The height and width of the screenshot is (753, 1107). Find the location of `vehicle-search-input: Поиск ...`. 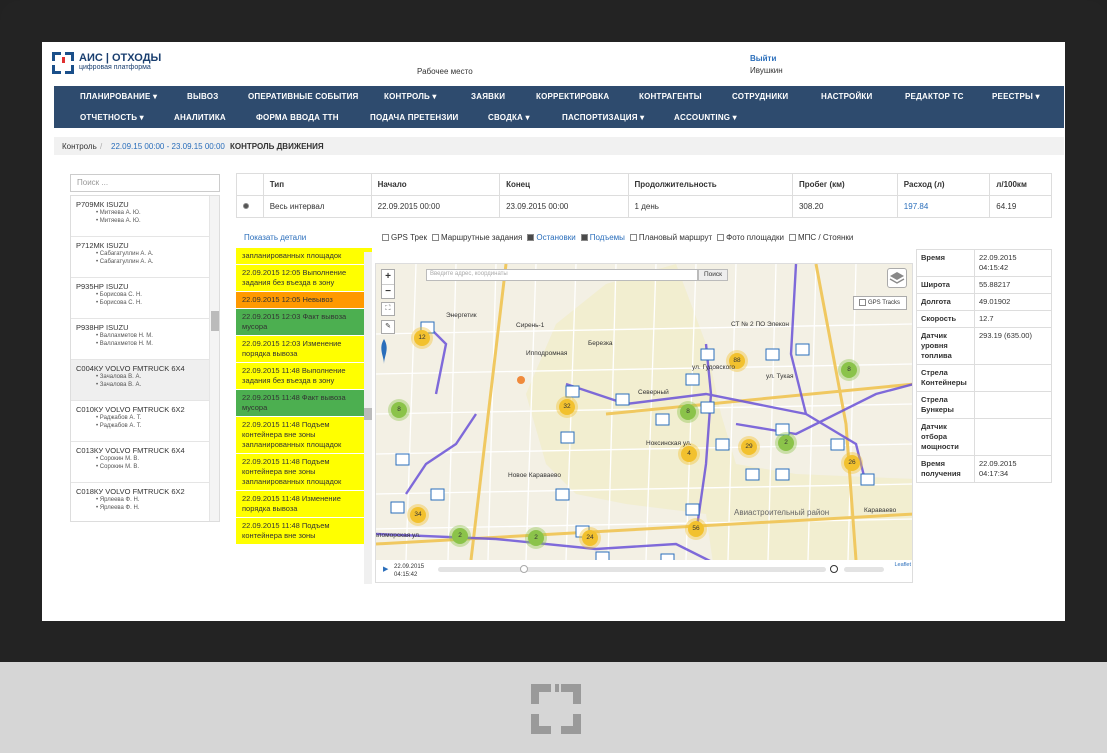

vehicle-search-input: Поиск ... is located at coordinates (145, 183).